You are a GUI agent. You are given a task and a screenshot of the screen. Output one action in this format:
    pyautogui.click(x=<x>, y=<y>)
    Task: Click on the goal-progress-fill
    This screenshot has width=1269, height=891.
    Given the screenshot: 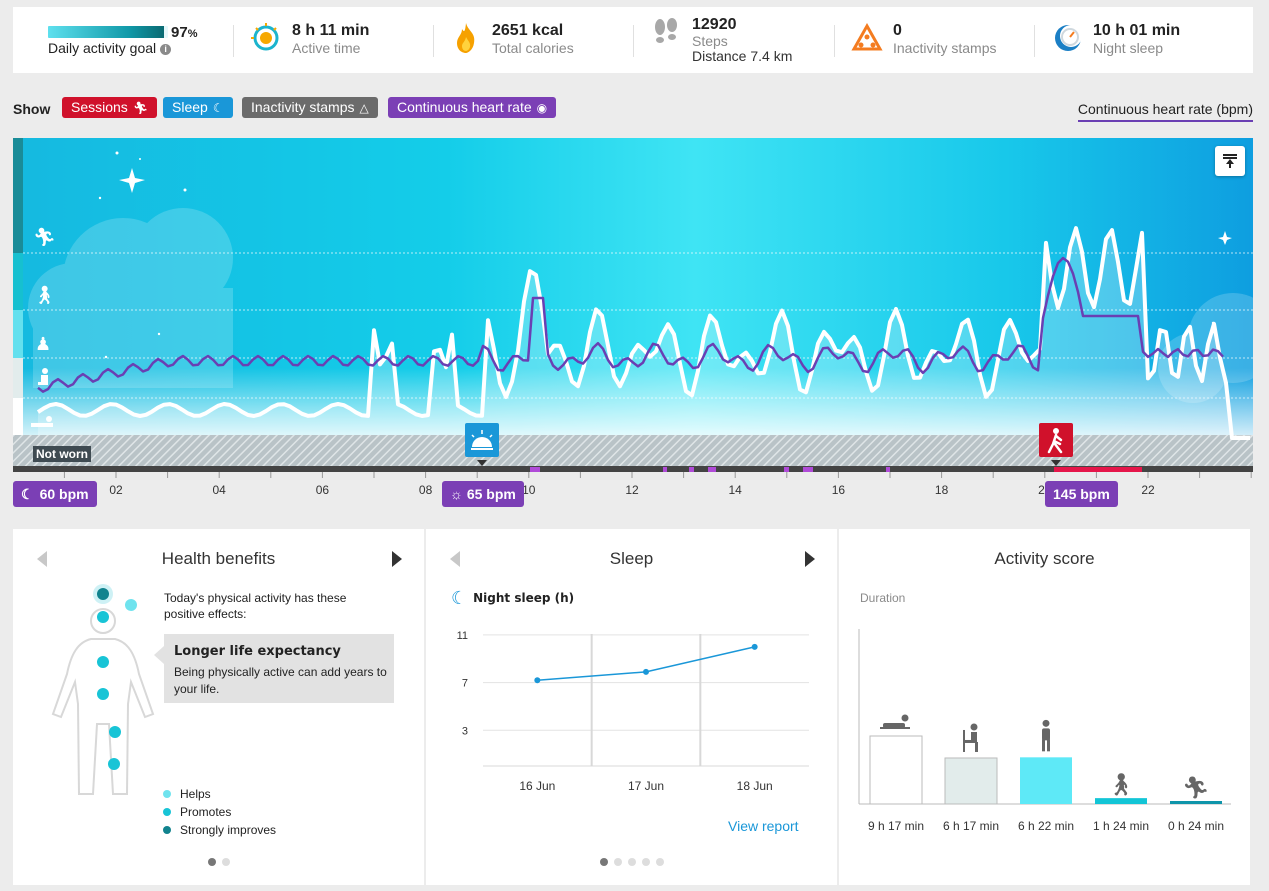 What is the action you would take?
    pyautogui.click(x=106, y=32)
    